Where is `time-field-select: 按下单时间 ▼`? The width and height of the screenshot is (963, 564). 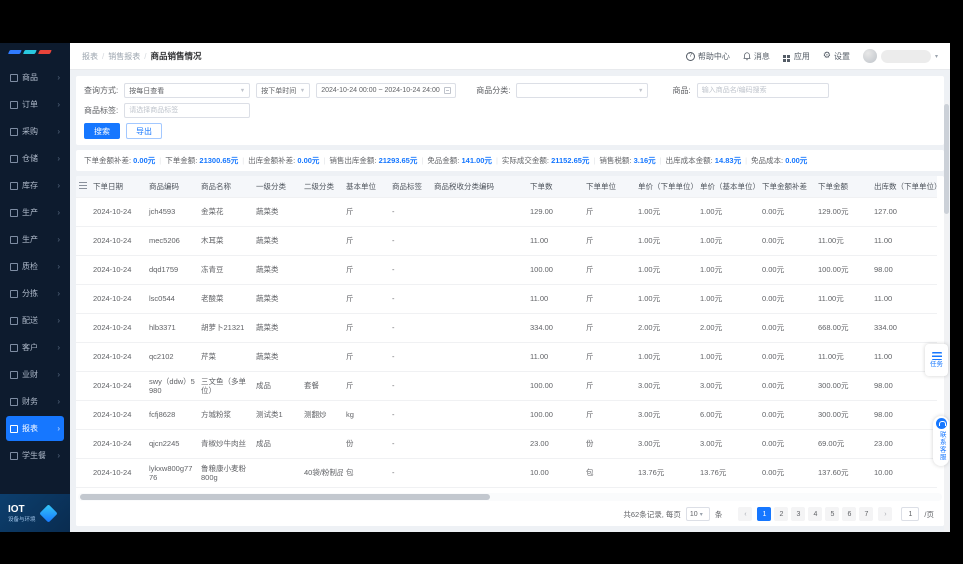 time-field-select: 按下单时间 ▼ is located at coordinates (283, 90).